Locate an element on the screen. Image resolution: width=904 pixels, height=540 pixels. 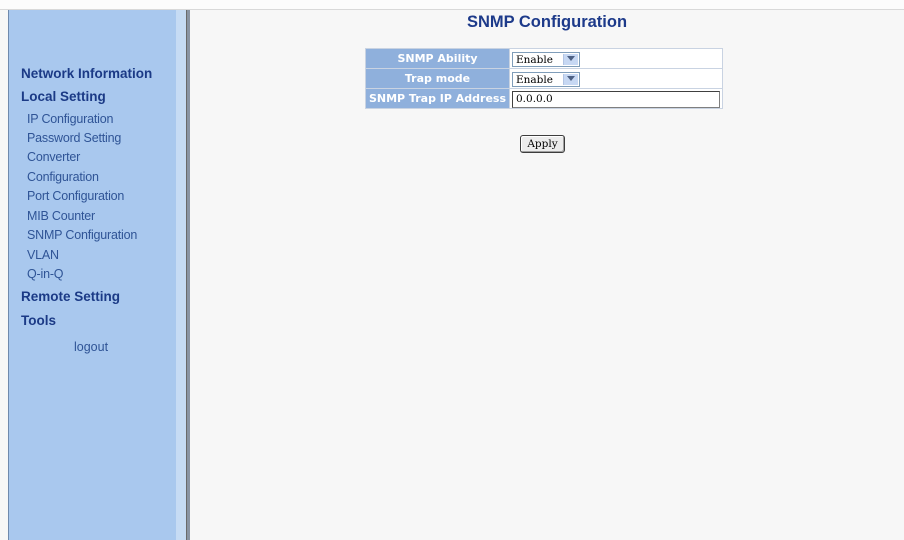
snmp-ability-cell: Enable is located at coordinates (616, 58).